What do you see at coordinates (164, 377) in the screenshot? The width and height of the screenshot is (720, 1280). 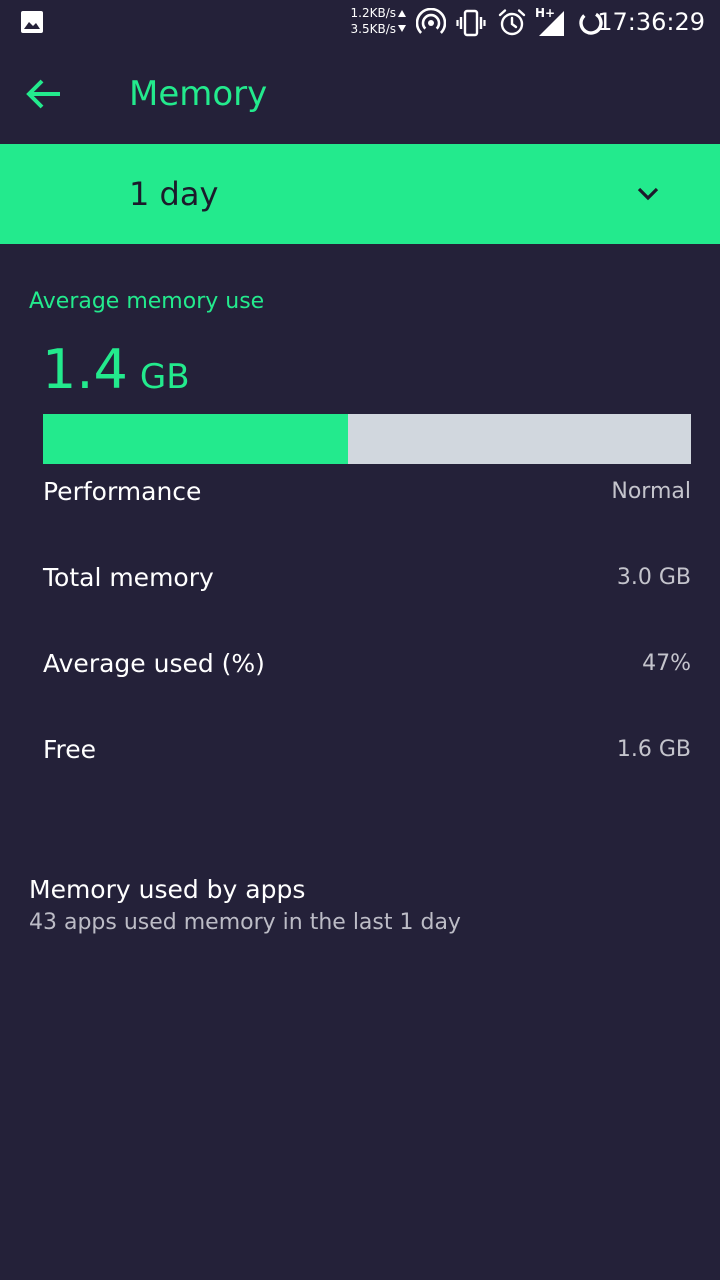 I see `memory-unit: GB` at bounding box center [164, 377].